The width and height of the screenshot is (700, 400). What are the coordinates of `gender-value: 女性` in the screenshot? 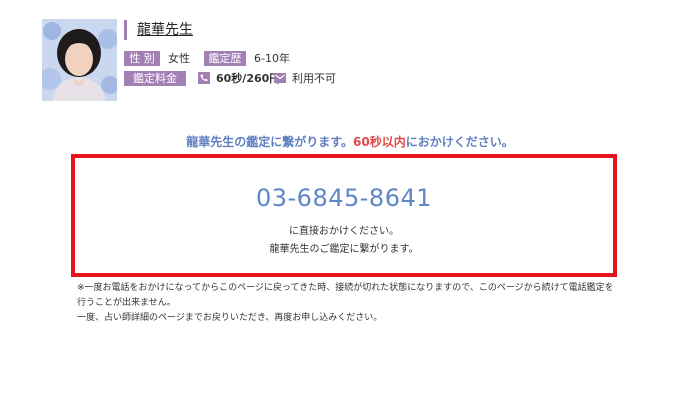 It's located at (179, 58).